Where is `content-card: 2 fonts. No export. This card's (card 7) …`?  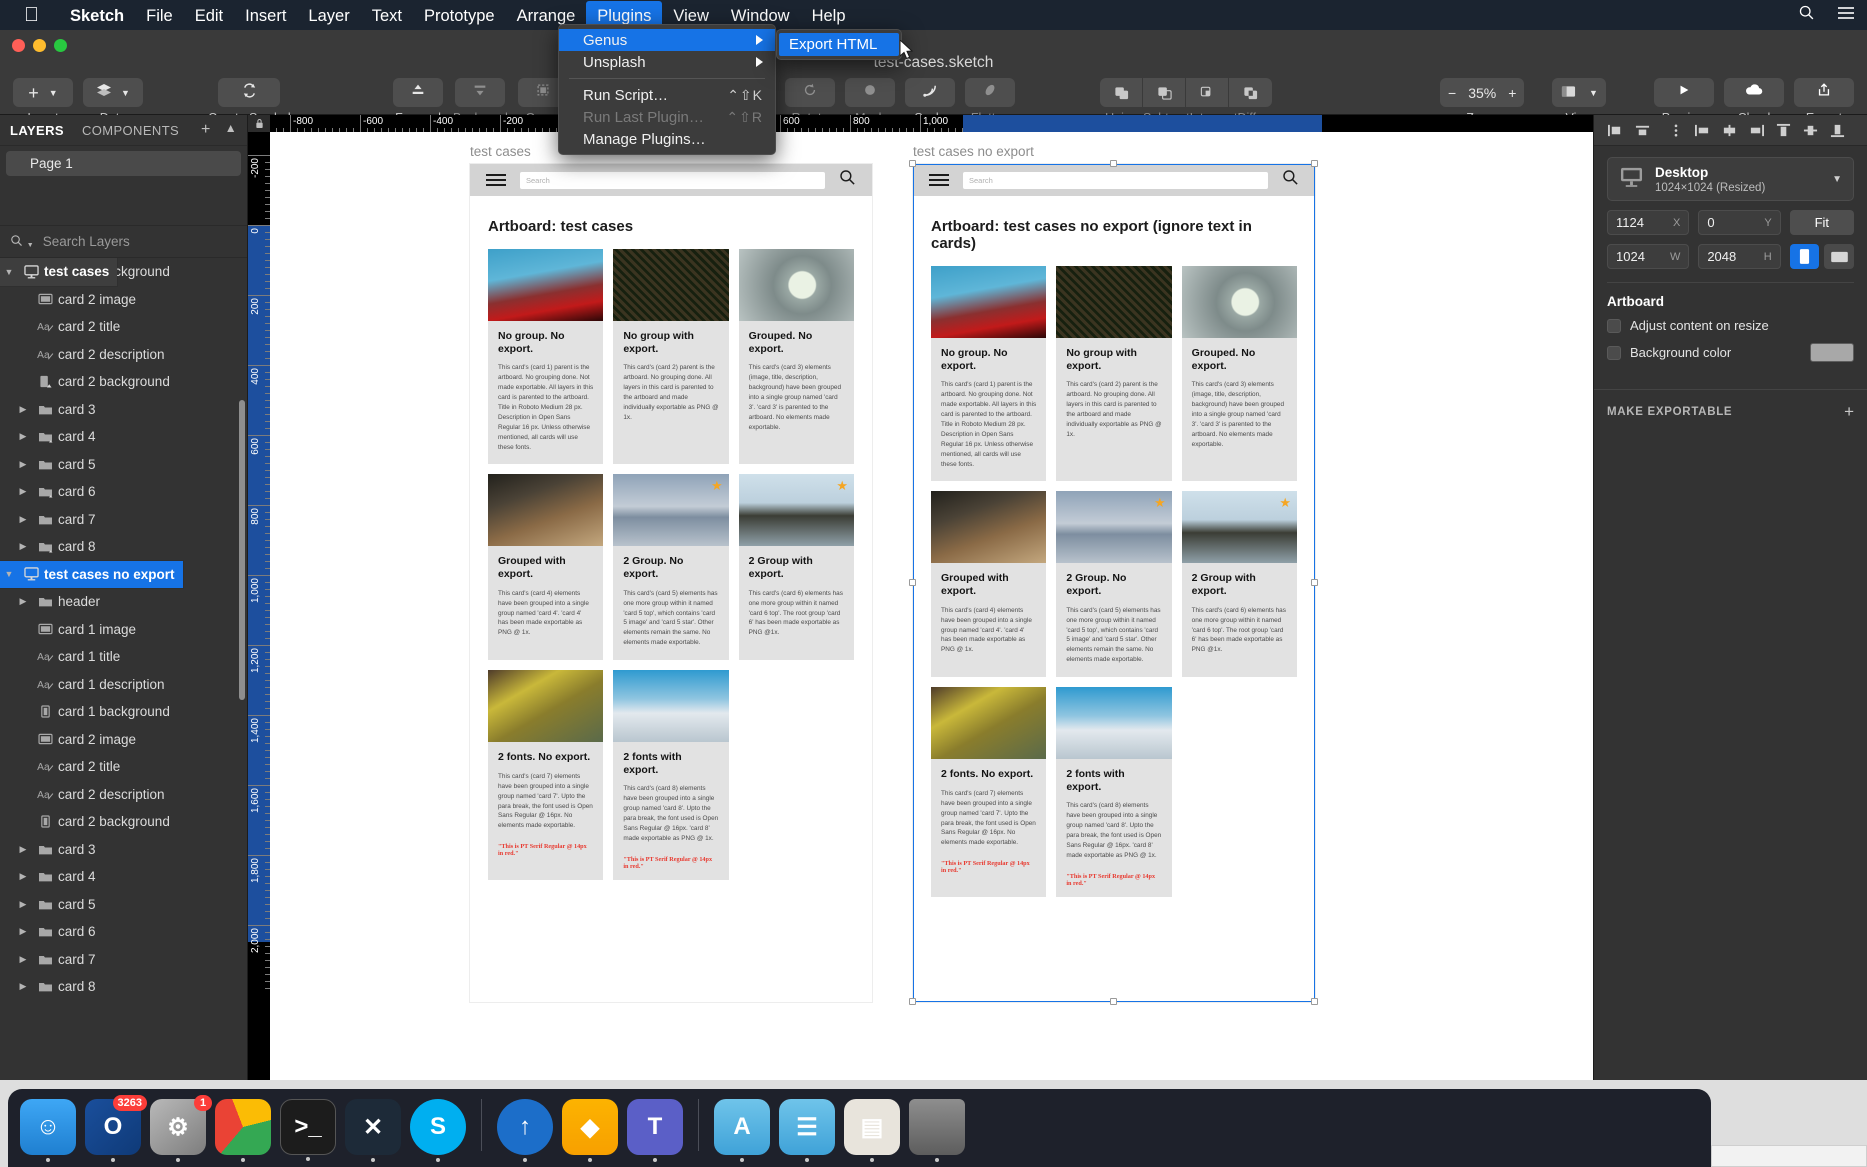 content-card: 2 fonts. No export. This card's (card 7) … is located at coordinates (989, 792).